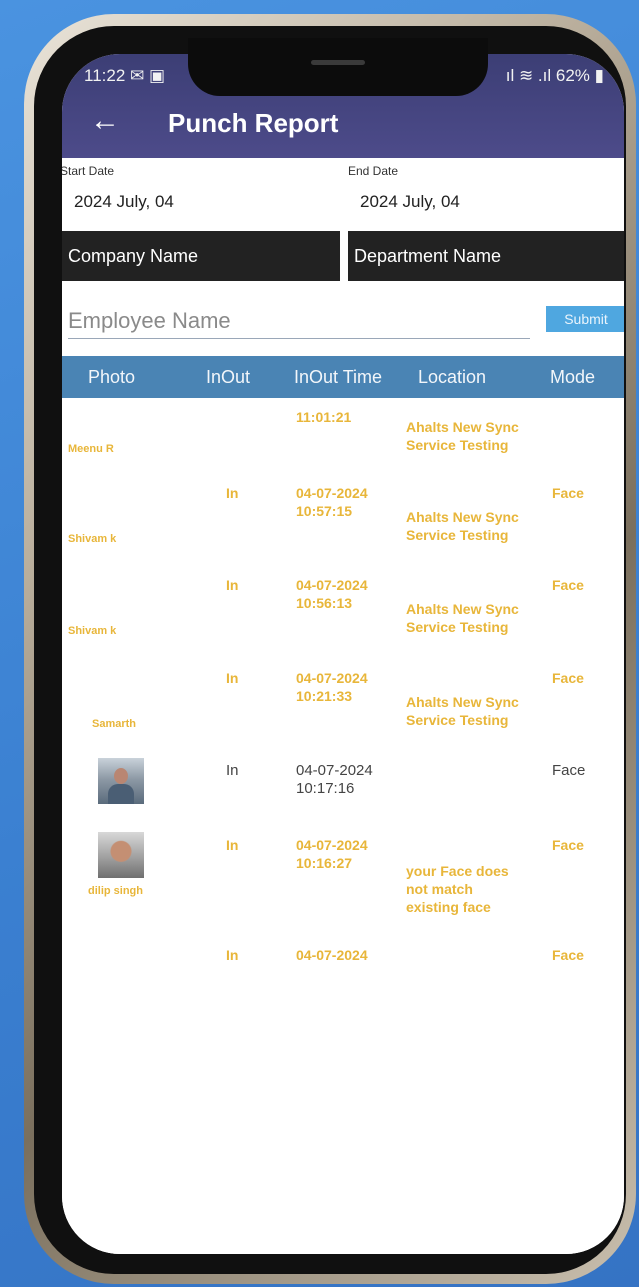  Describe the element at coordinates (324, 417) in the screenshot. I see `punch-time: 11:01:21` at that location.